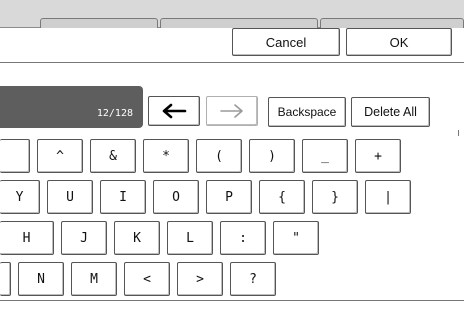 This screenshot has height=331, width=464. I want to click on keyboard-key: _, so click(325, 156).